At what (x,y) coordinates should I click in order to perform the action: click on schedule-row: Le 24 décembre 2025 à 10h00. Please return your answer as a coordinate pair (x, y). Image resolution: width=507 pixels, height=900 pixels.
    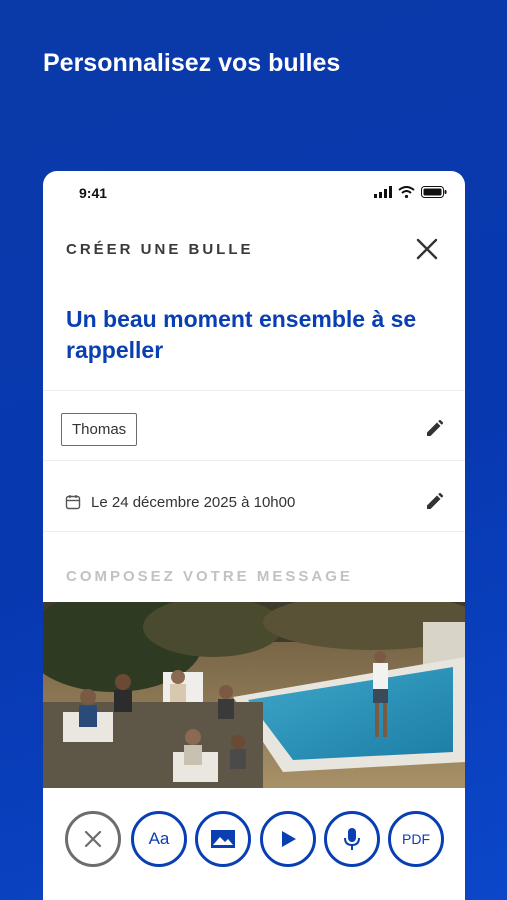
    Looking at the image, I should click on (180, 502).